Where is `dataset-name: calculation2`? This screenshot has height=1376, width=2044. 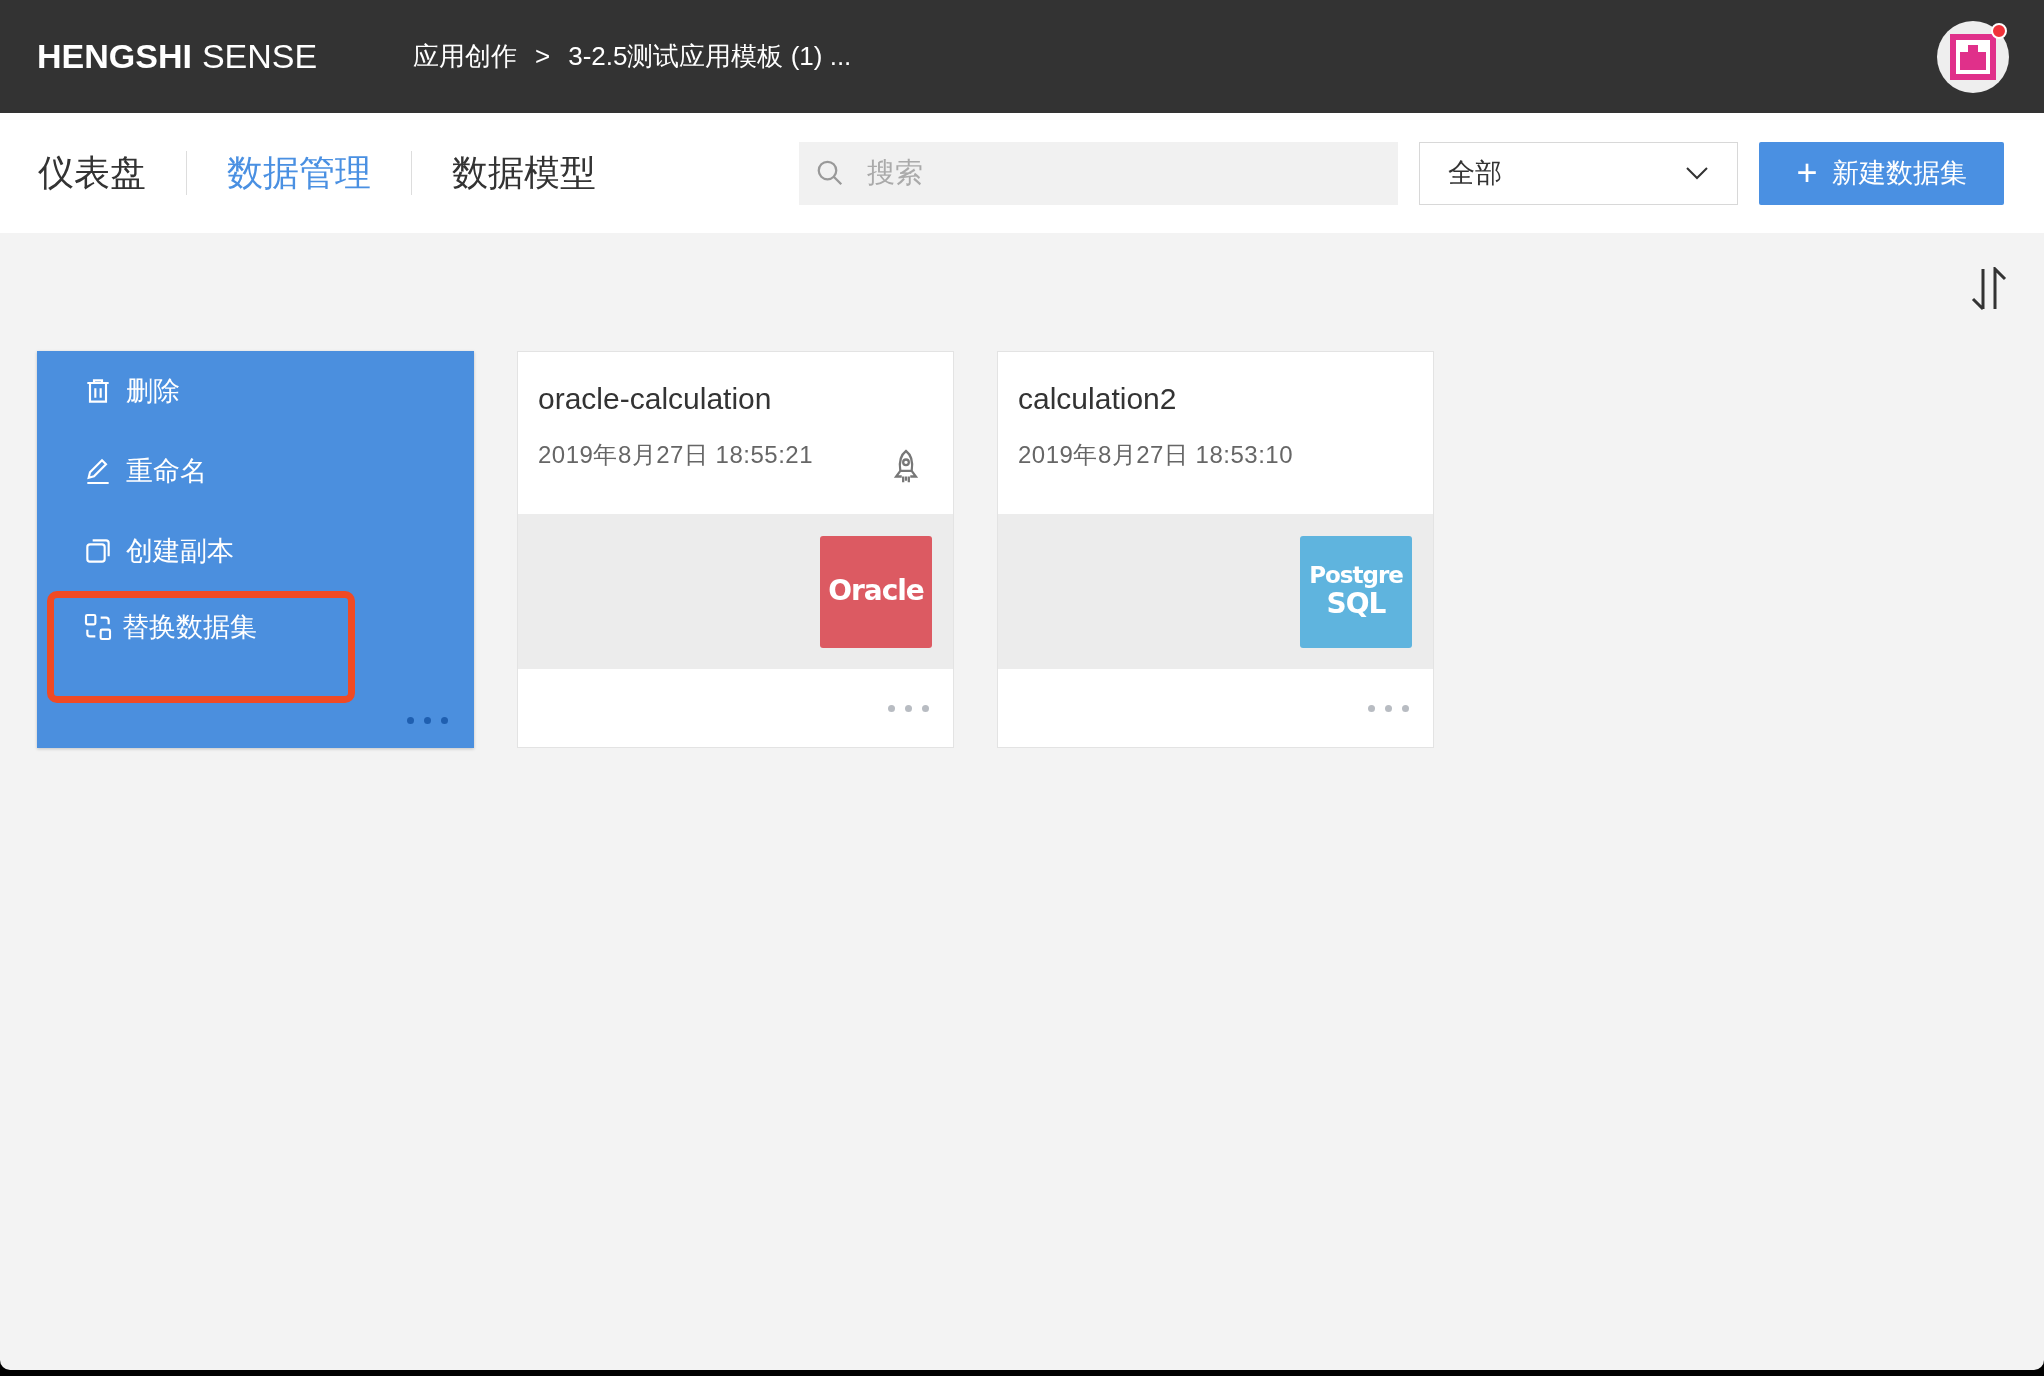 dataset-name: calculation2 is located at coordinates (1098, 399).